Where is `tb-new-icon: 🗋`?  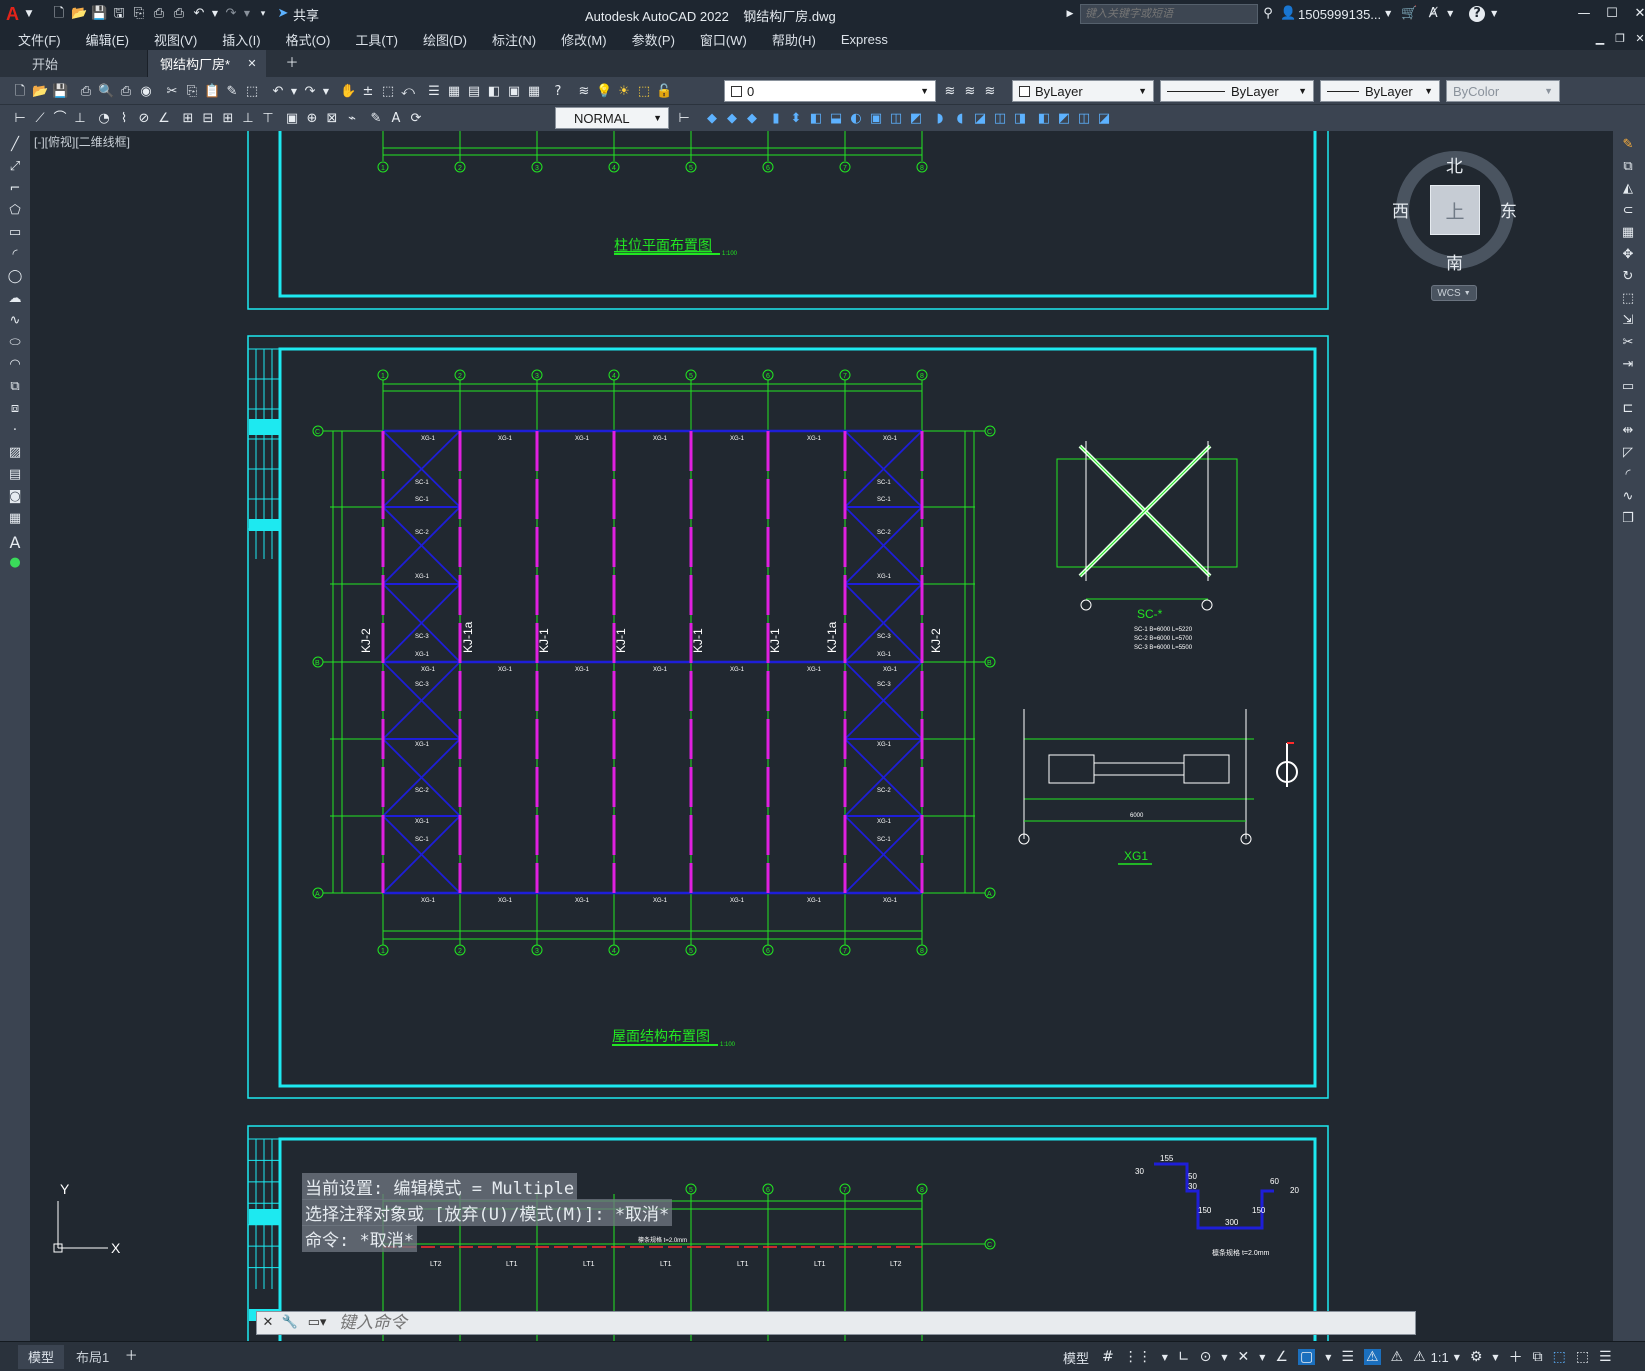 tb-new-icon: 🗋 is located at coordinates (20, 92).